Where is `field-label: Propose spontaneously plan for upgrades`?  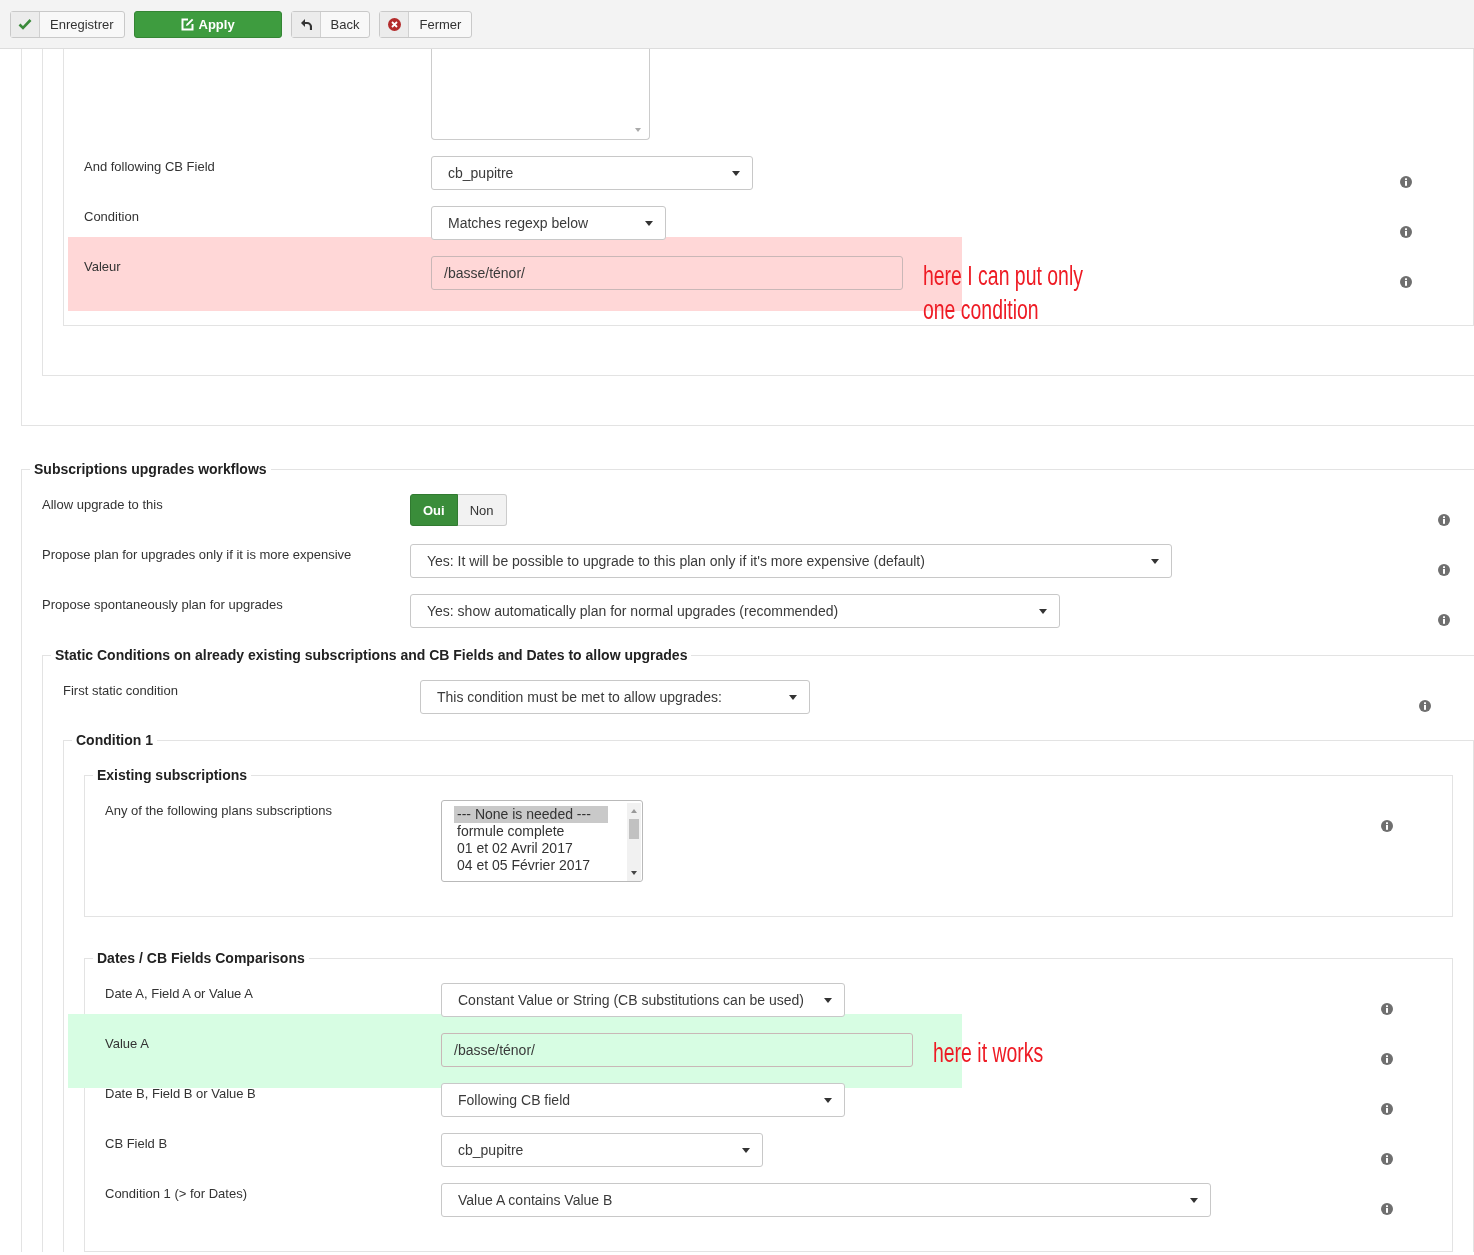
field-label: Propose spontaneously plan for upgrades is located at coordinates (163, 605).